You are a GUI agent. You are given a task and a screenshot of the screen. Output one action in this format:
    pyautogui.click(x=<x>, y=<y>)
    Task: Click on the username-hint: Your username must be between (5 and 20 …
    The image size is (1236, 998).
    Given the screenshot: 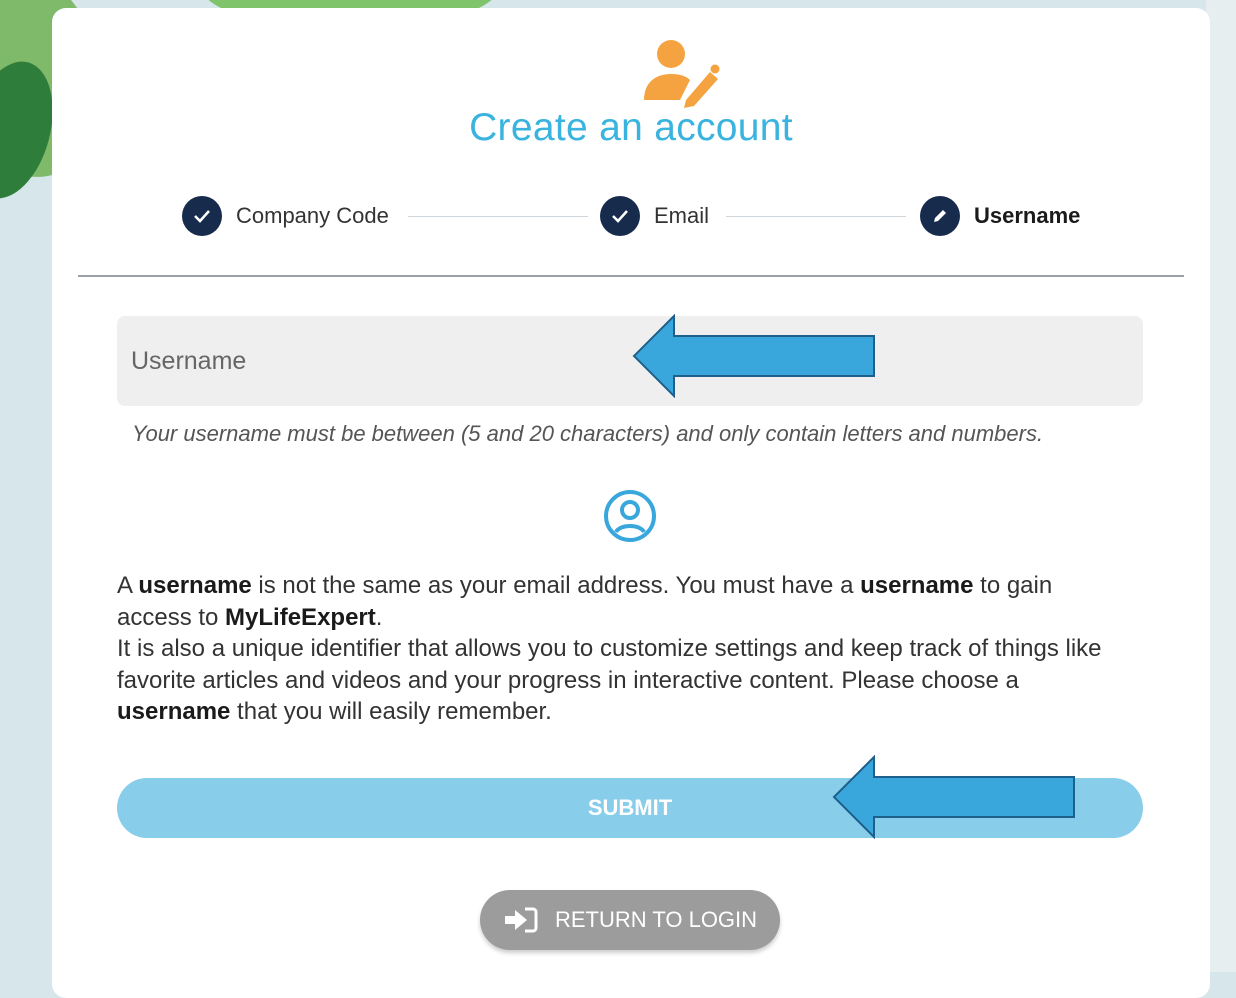 What is the action you would take?
    pyautogui.click(x=588, y=433)
    